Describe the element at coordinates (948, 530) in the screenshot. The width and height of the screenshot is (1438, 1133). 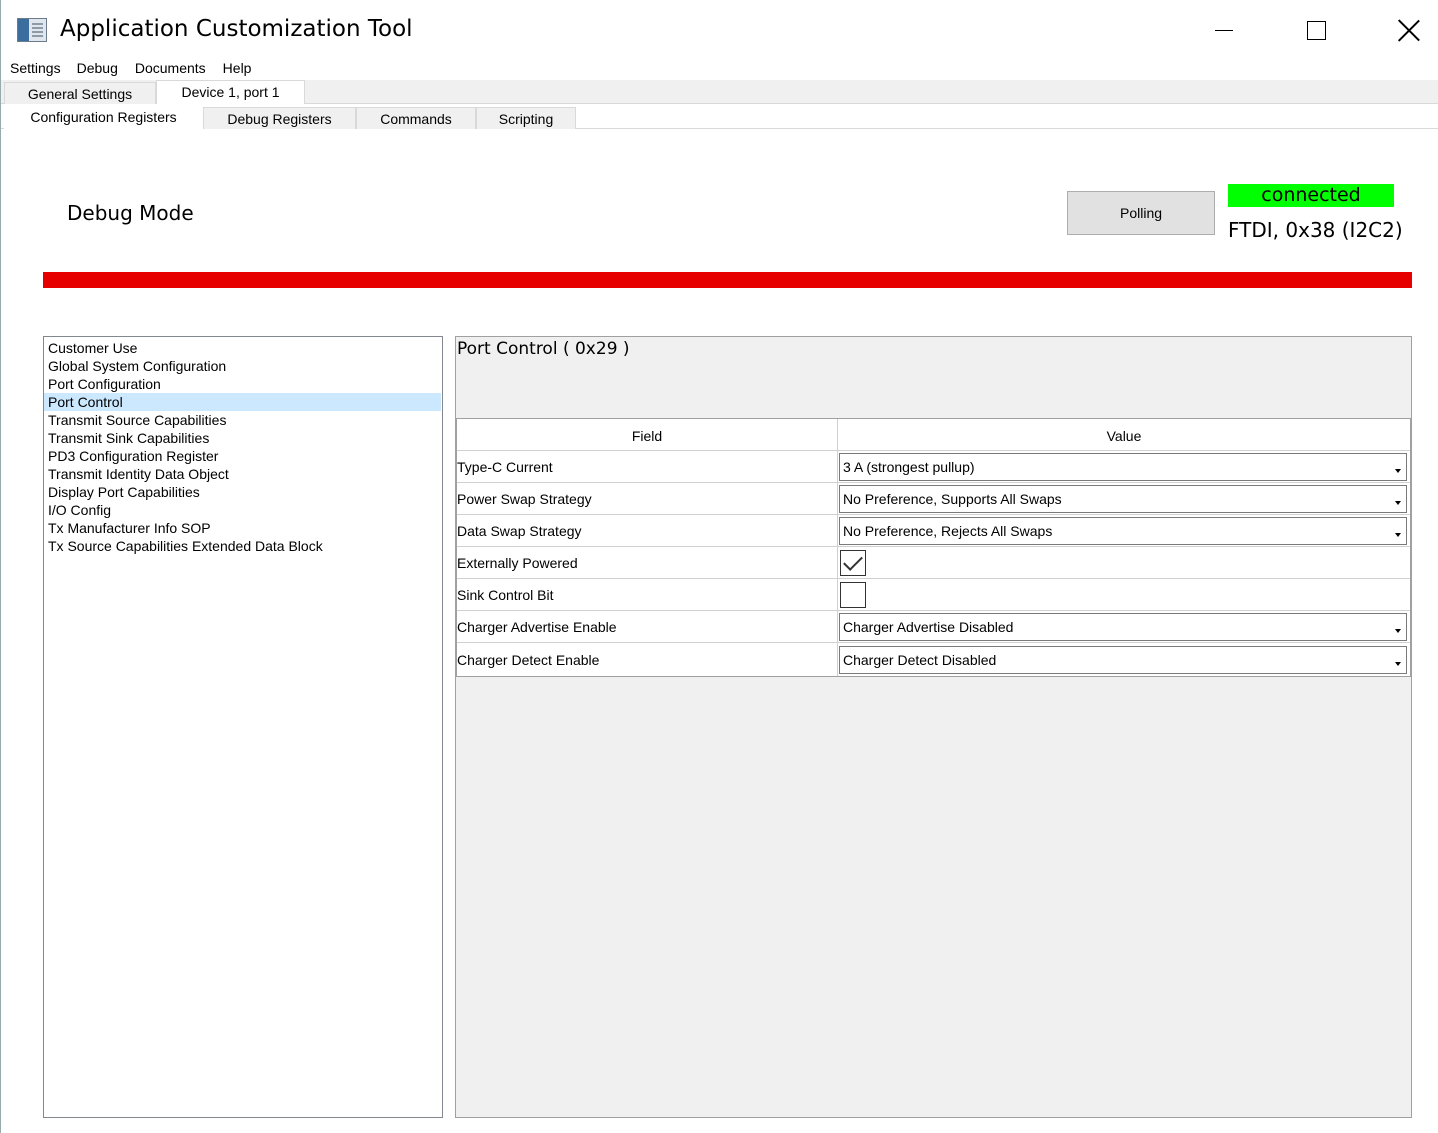
I see `dropdown-selected-value: No Preference, Rejects All Swaps` at that location.